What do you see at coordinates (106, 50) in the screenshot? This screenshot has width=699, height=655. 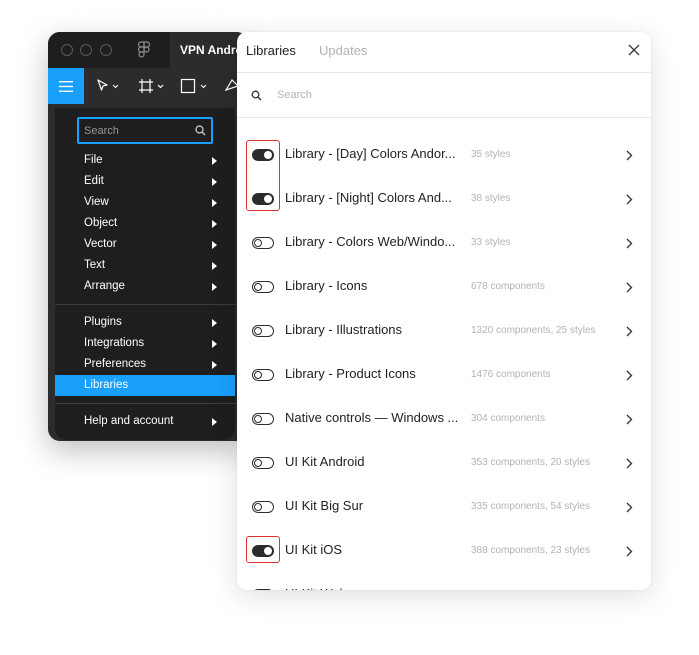 I see `window-zoom-dot` at bounding box center [106, 50].